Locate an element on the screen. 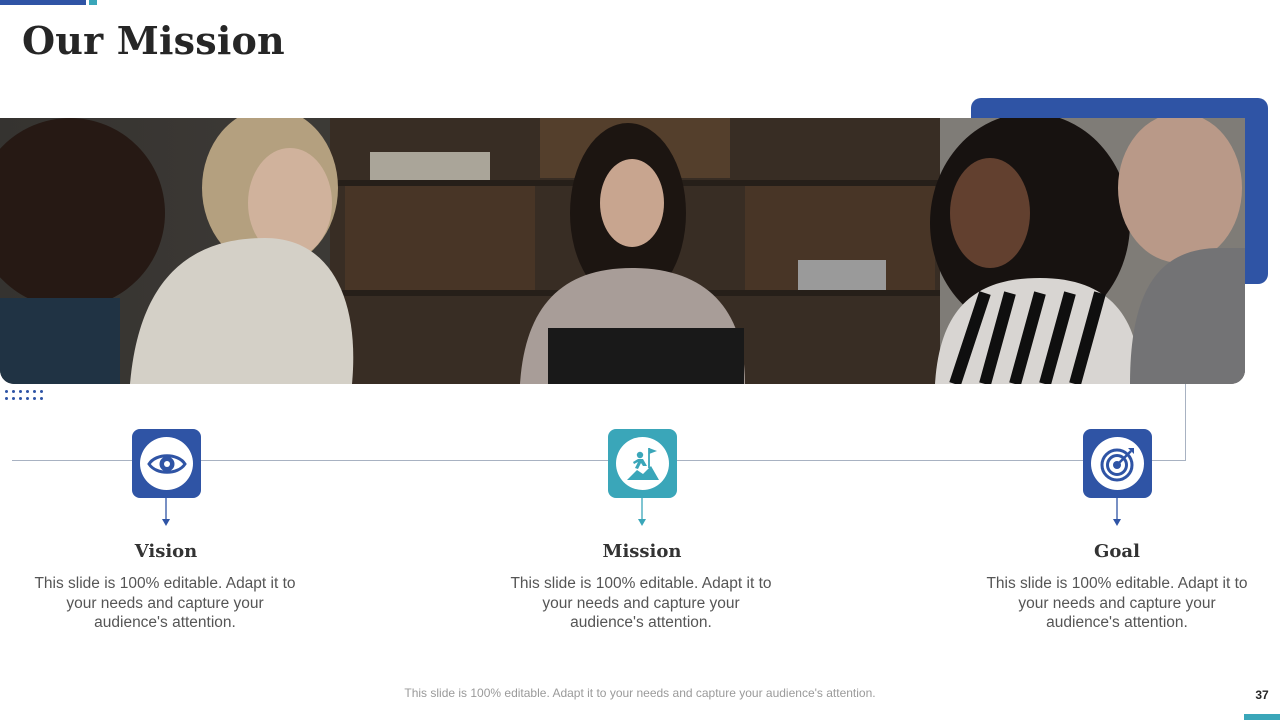 Image resolution: width=1280 pixels, height=720 pixels. vision-title: Vision is located at coordinates (166, 551).